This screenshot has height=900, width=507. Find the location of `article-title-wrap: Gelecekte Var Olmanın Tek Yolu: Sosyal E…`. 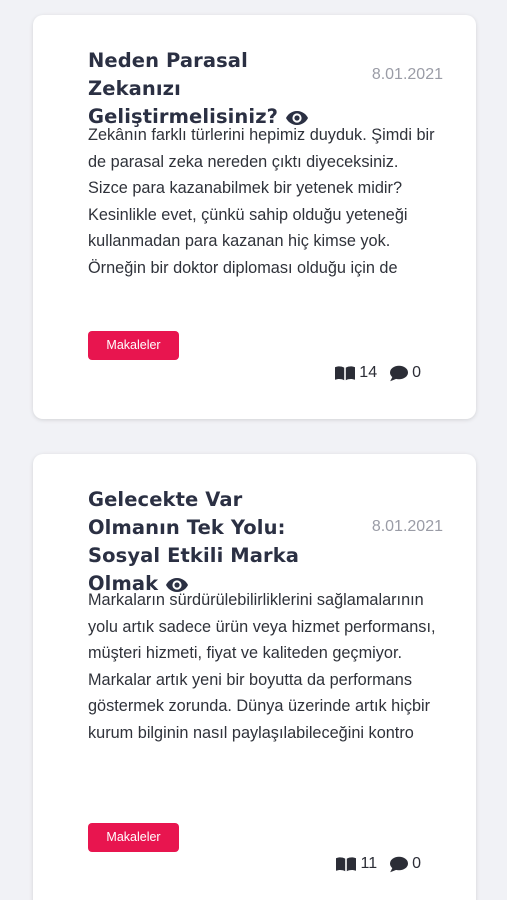

article-title-wrap: Gelecekte Var Olmanın Tek Yolu: Sosyal E… is located at coordinates (210, 542).